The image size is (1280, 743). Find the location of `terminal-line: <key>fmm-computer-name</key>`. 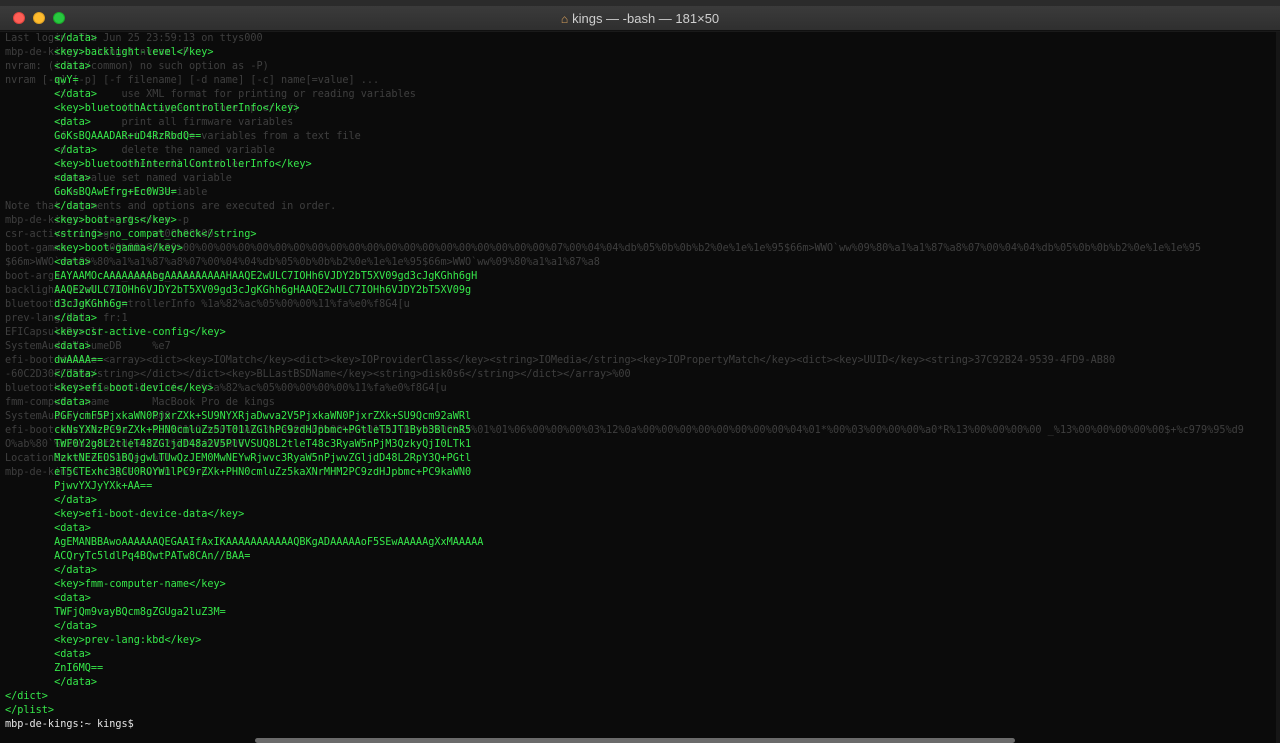

terminal-line: <key>fmm-computer-name</key> is located at coordinates (115, 584).